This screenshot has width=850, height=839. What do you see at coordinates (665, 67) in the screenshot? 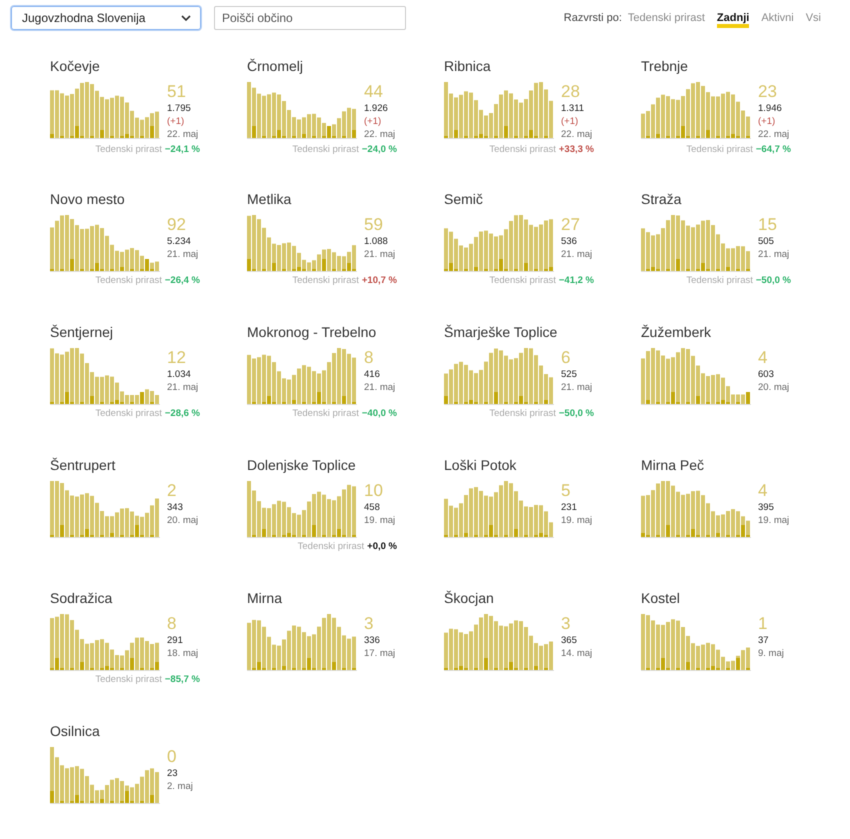
I see `municipality-name: Trebnje` at bounding box center [665, 67].